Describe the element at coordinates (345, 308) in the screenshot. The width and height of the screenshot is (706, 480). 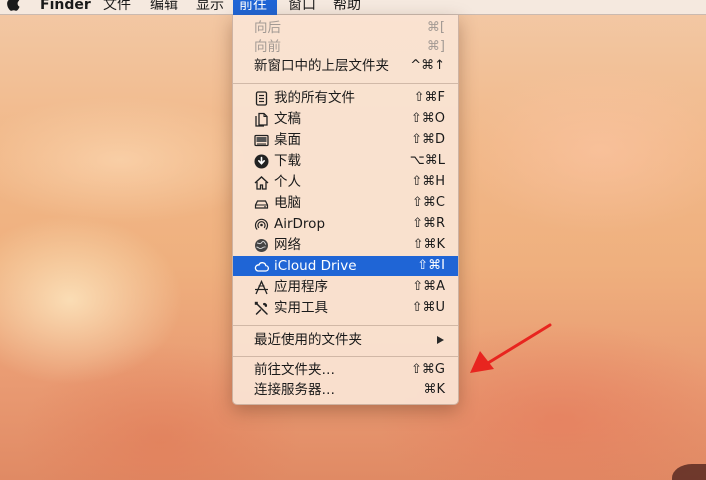
I see `menu-item-utilities: 实用工具 ⇧⌘U` at that location.